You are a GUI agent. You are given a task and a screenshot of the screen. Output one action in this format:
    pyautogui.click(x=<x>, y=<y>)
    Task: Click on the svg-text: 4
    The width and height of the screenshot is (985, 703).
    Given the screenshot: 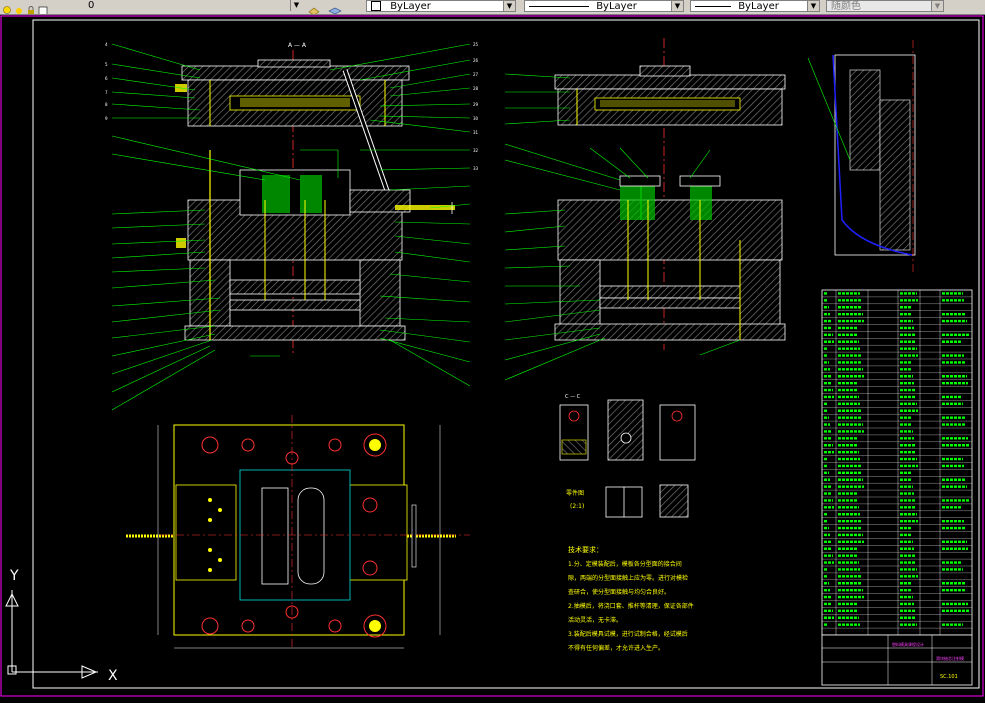 What is the action you would take?
    pyautogui.click(x=106, y=44)
    